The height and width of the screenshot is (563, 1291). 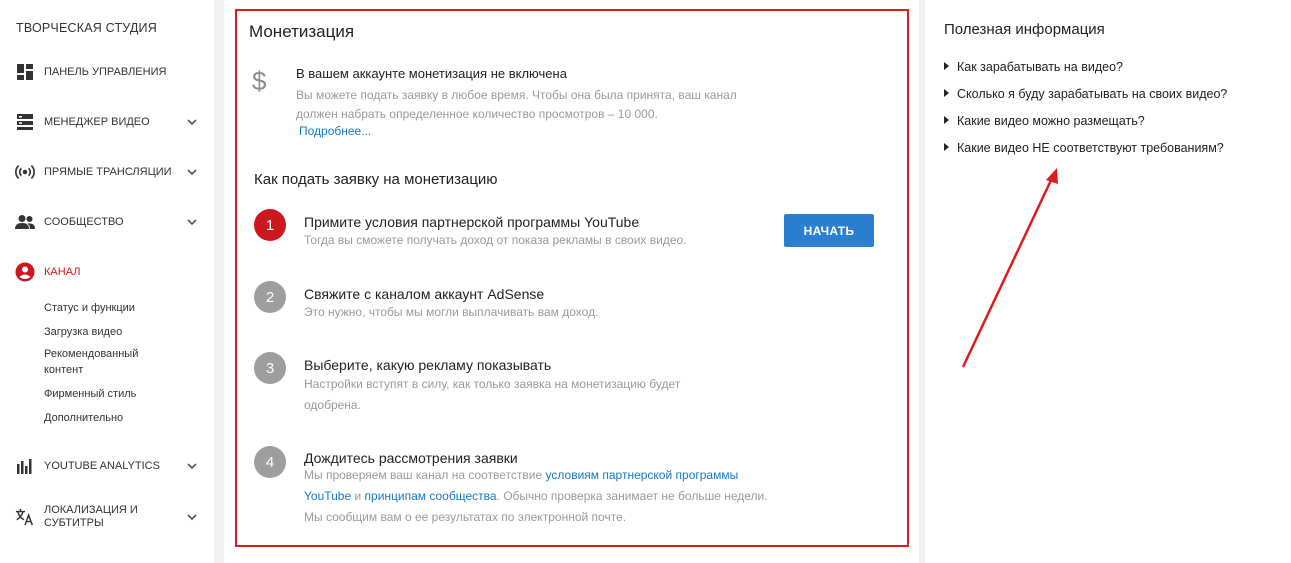 I want to click on nav-analytics: YOUTUBE ANALYTICS, so click(x=107, y=466).